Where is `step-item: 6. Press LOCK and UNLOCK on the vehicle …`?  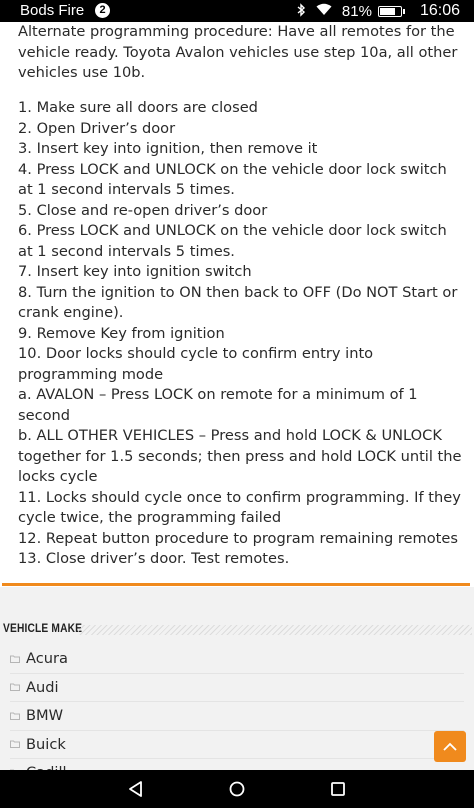 step-item: 6. Press LOCK and UNLOCK on the vehicle … is located at coordinates (232, 241).